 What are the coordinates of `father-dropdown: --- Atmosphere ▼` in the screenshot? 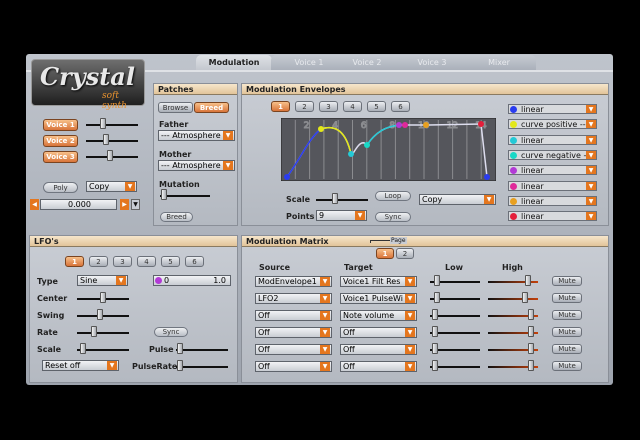 It's located at (196, 135).